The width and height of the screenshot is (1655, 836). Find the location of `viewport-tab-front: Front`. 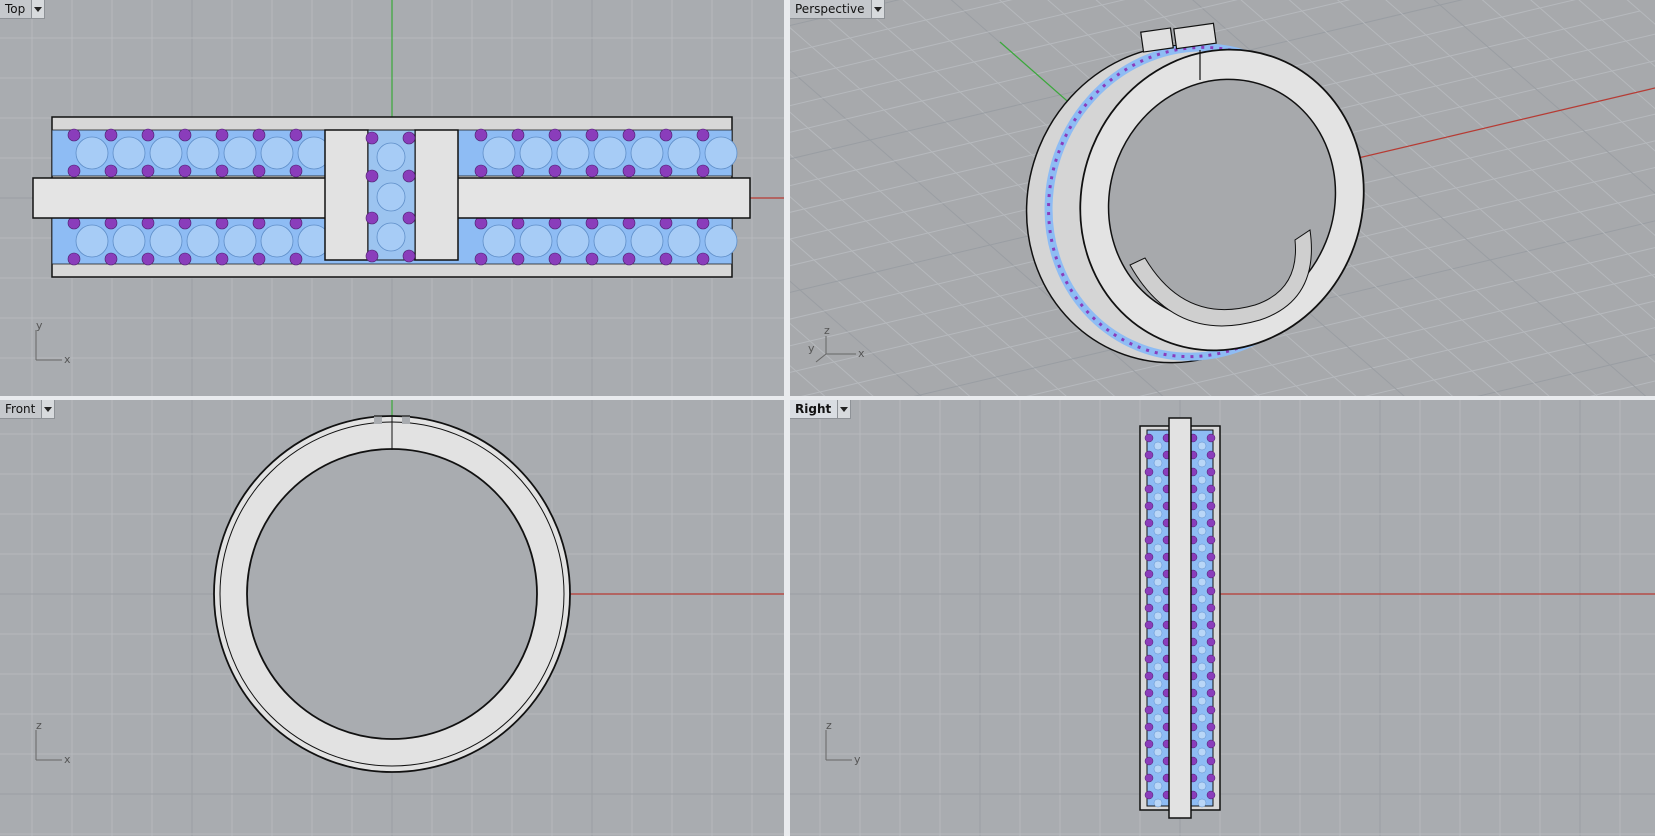

viewport-tab-front: Front is located at coordinates (28, 409).